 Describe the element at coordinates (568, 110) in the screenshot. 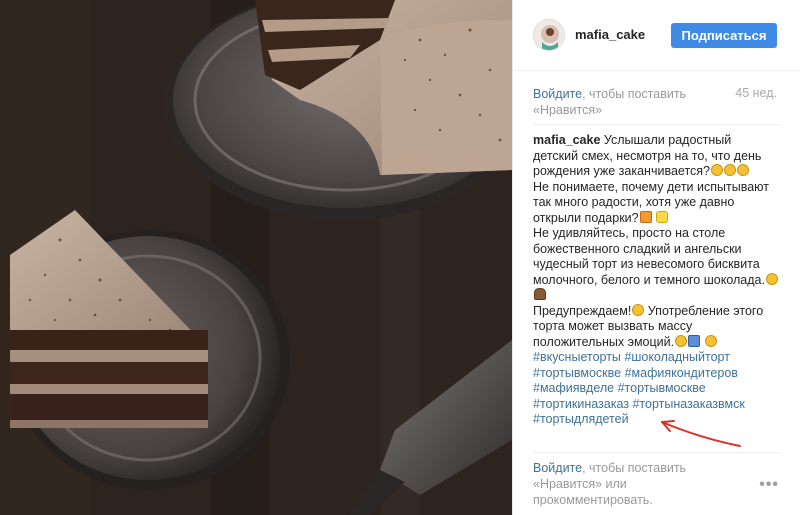

I see `like-prompt-text-2: «Нравится»` at that location.